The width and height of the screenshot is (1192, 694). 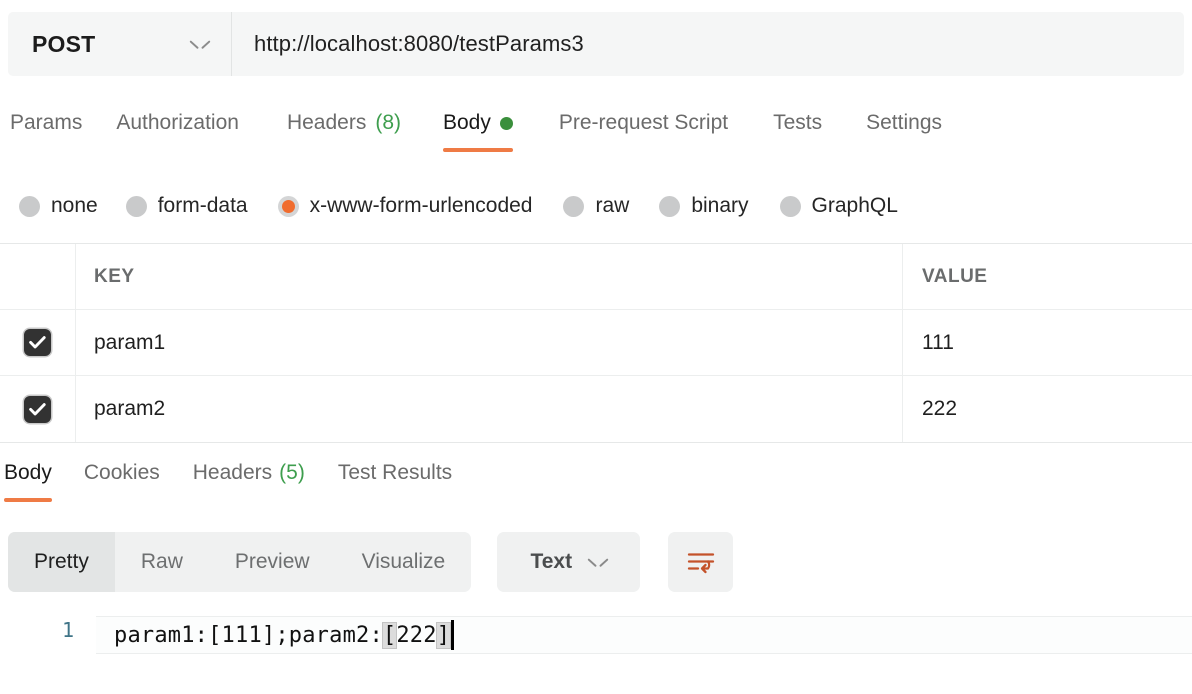 I want to click on response-tab-cookies: Cookies, so click(x=122, y=484).